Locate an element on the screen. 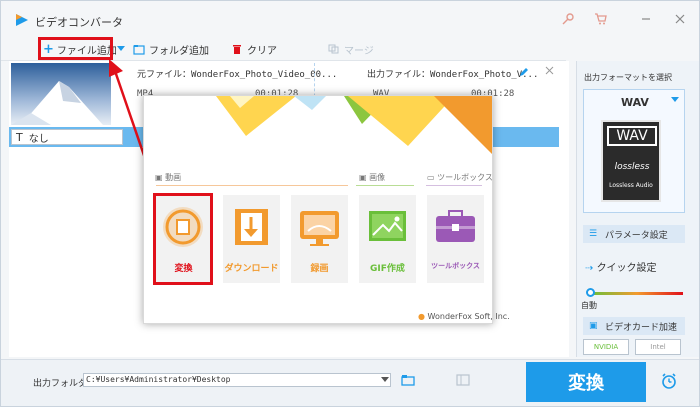 The height and width of the screenshot is (407, 700). subtitle-value: なし is located at coordinates (38, 139).